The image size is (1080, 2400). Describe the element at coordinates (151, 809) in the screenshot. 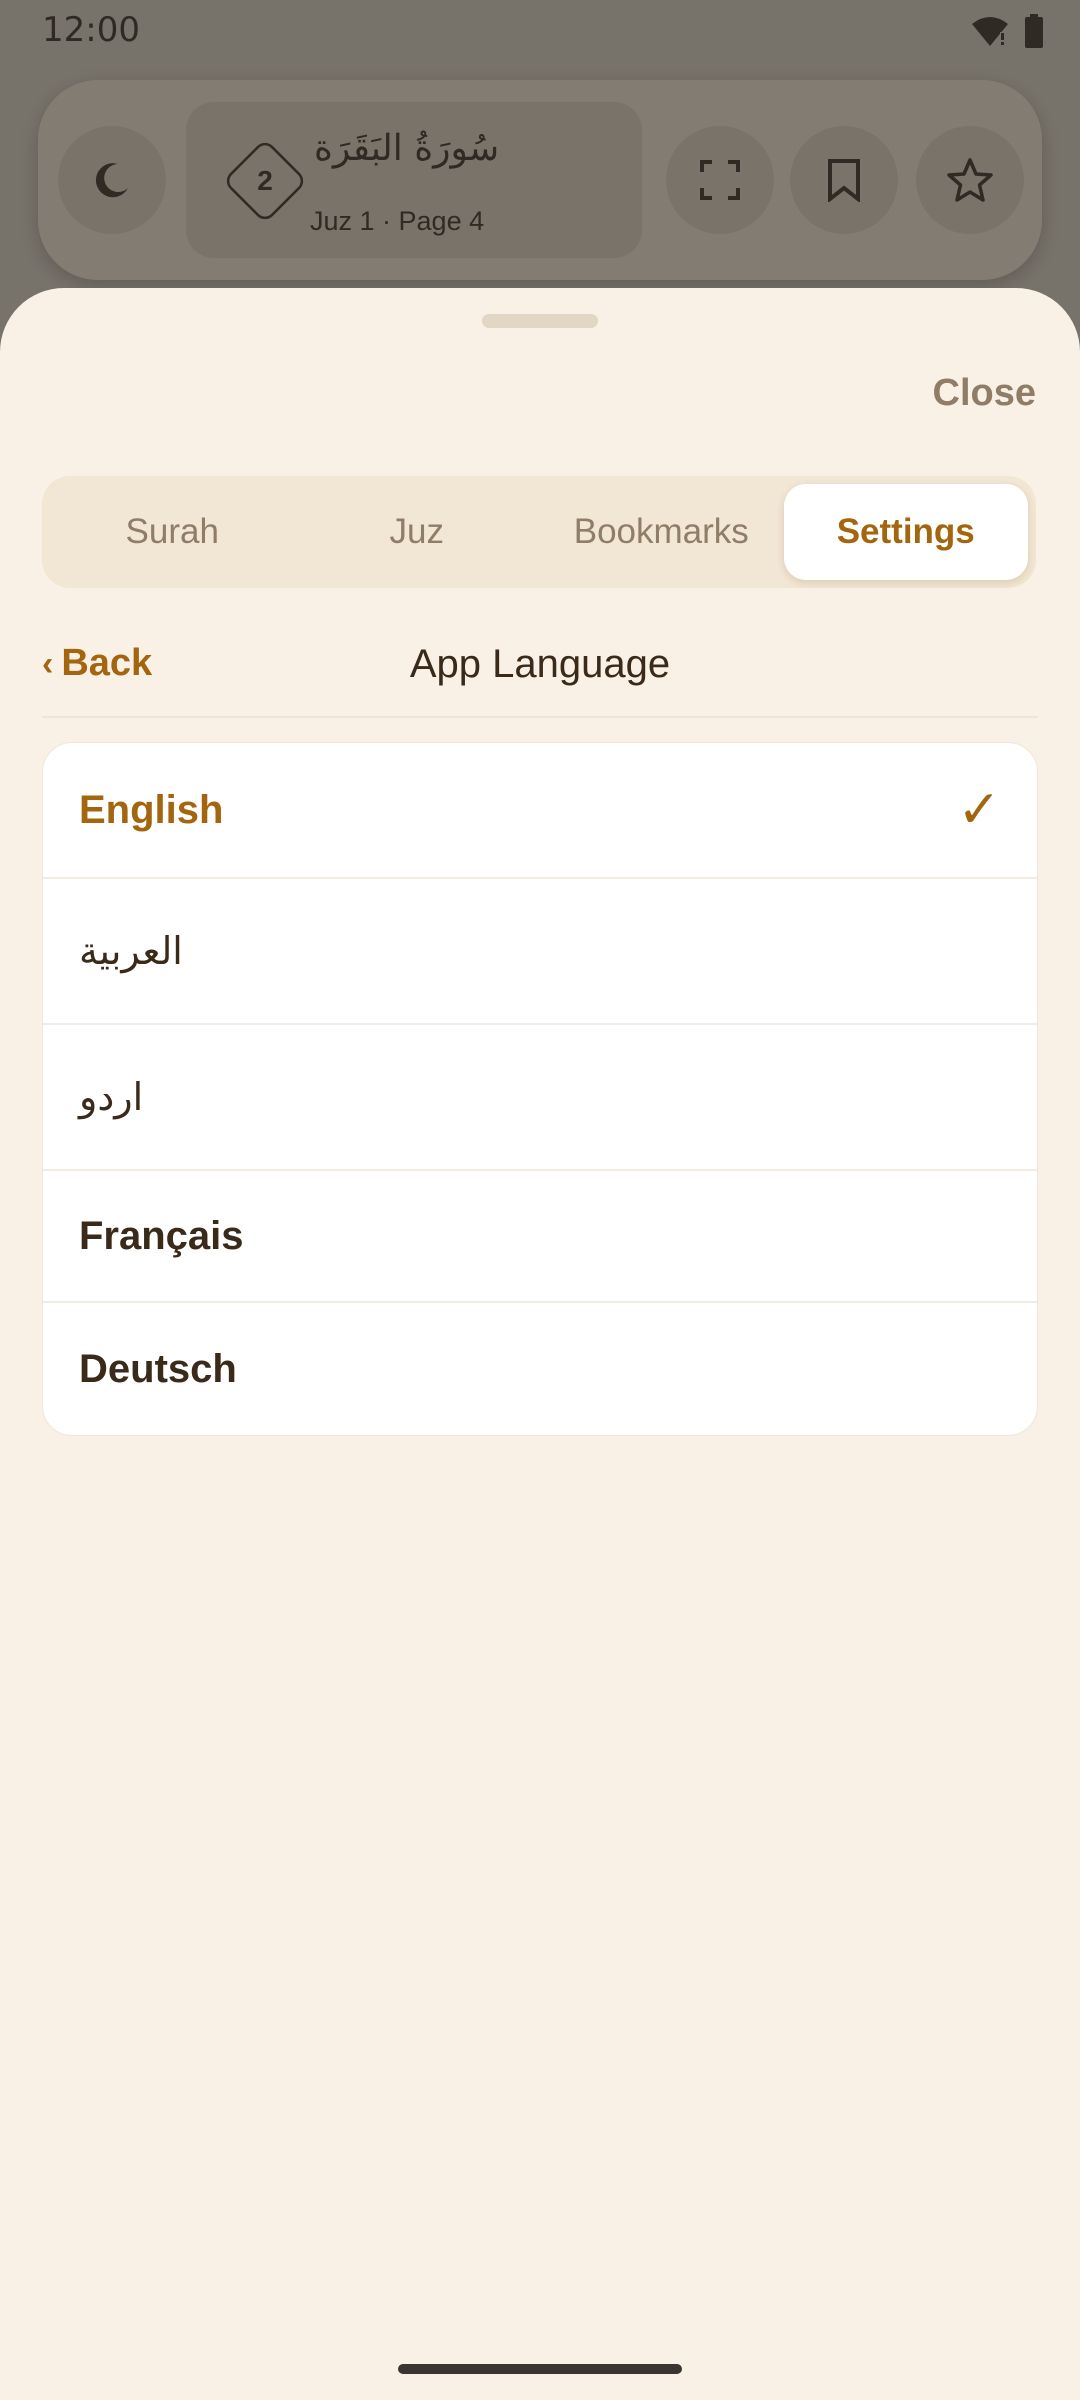

I see `language-label: English` at that location.